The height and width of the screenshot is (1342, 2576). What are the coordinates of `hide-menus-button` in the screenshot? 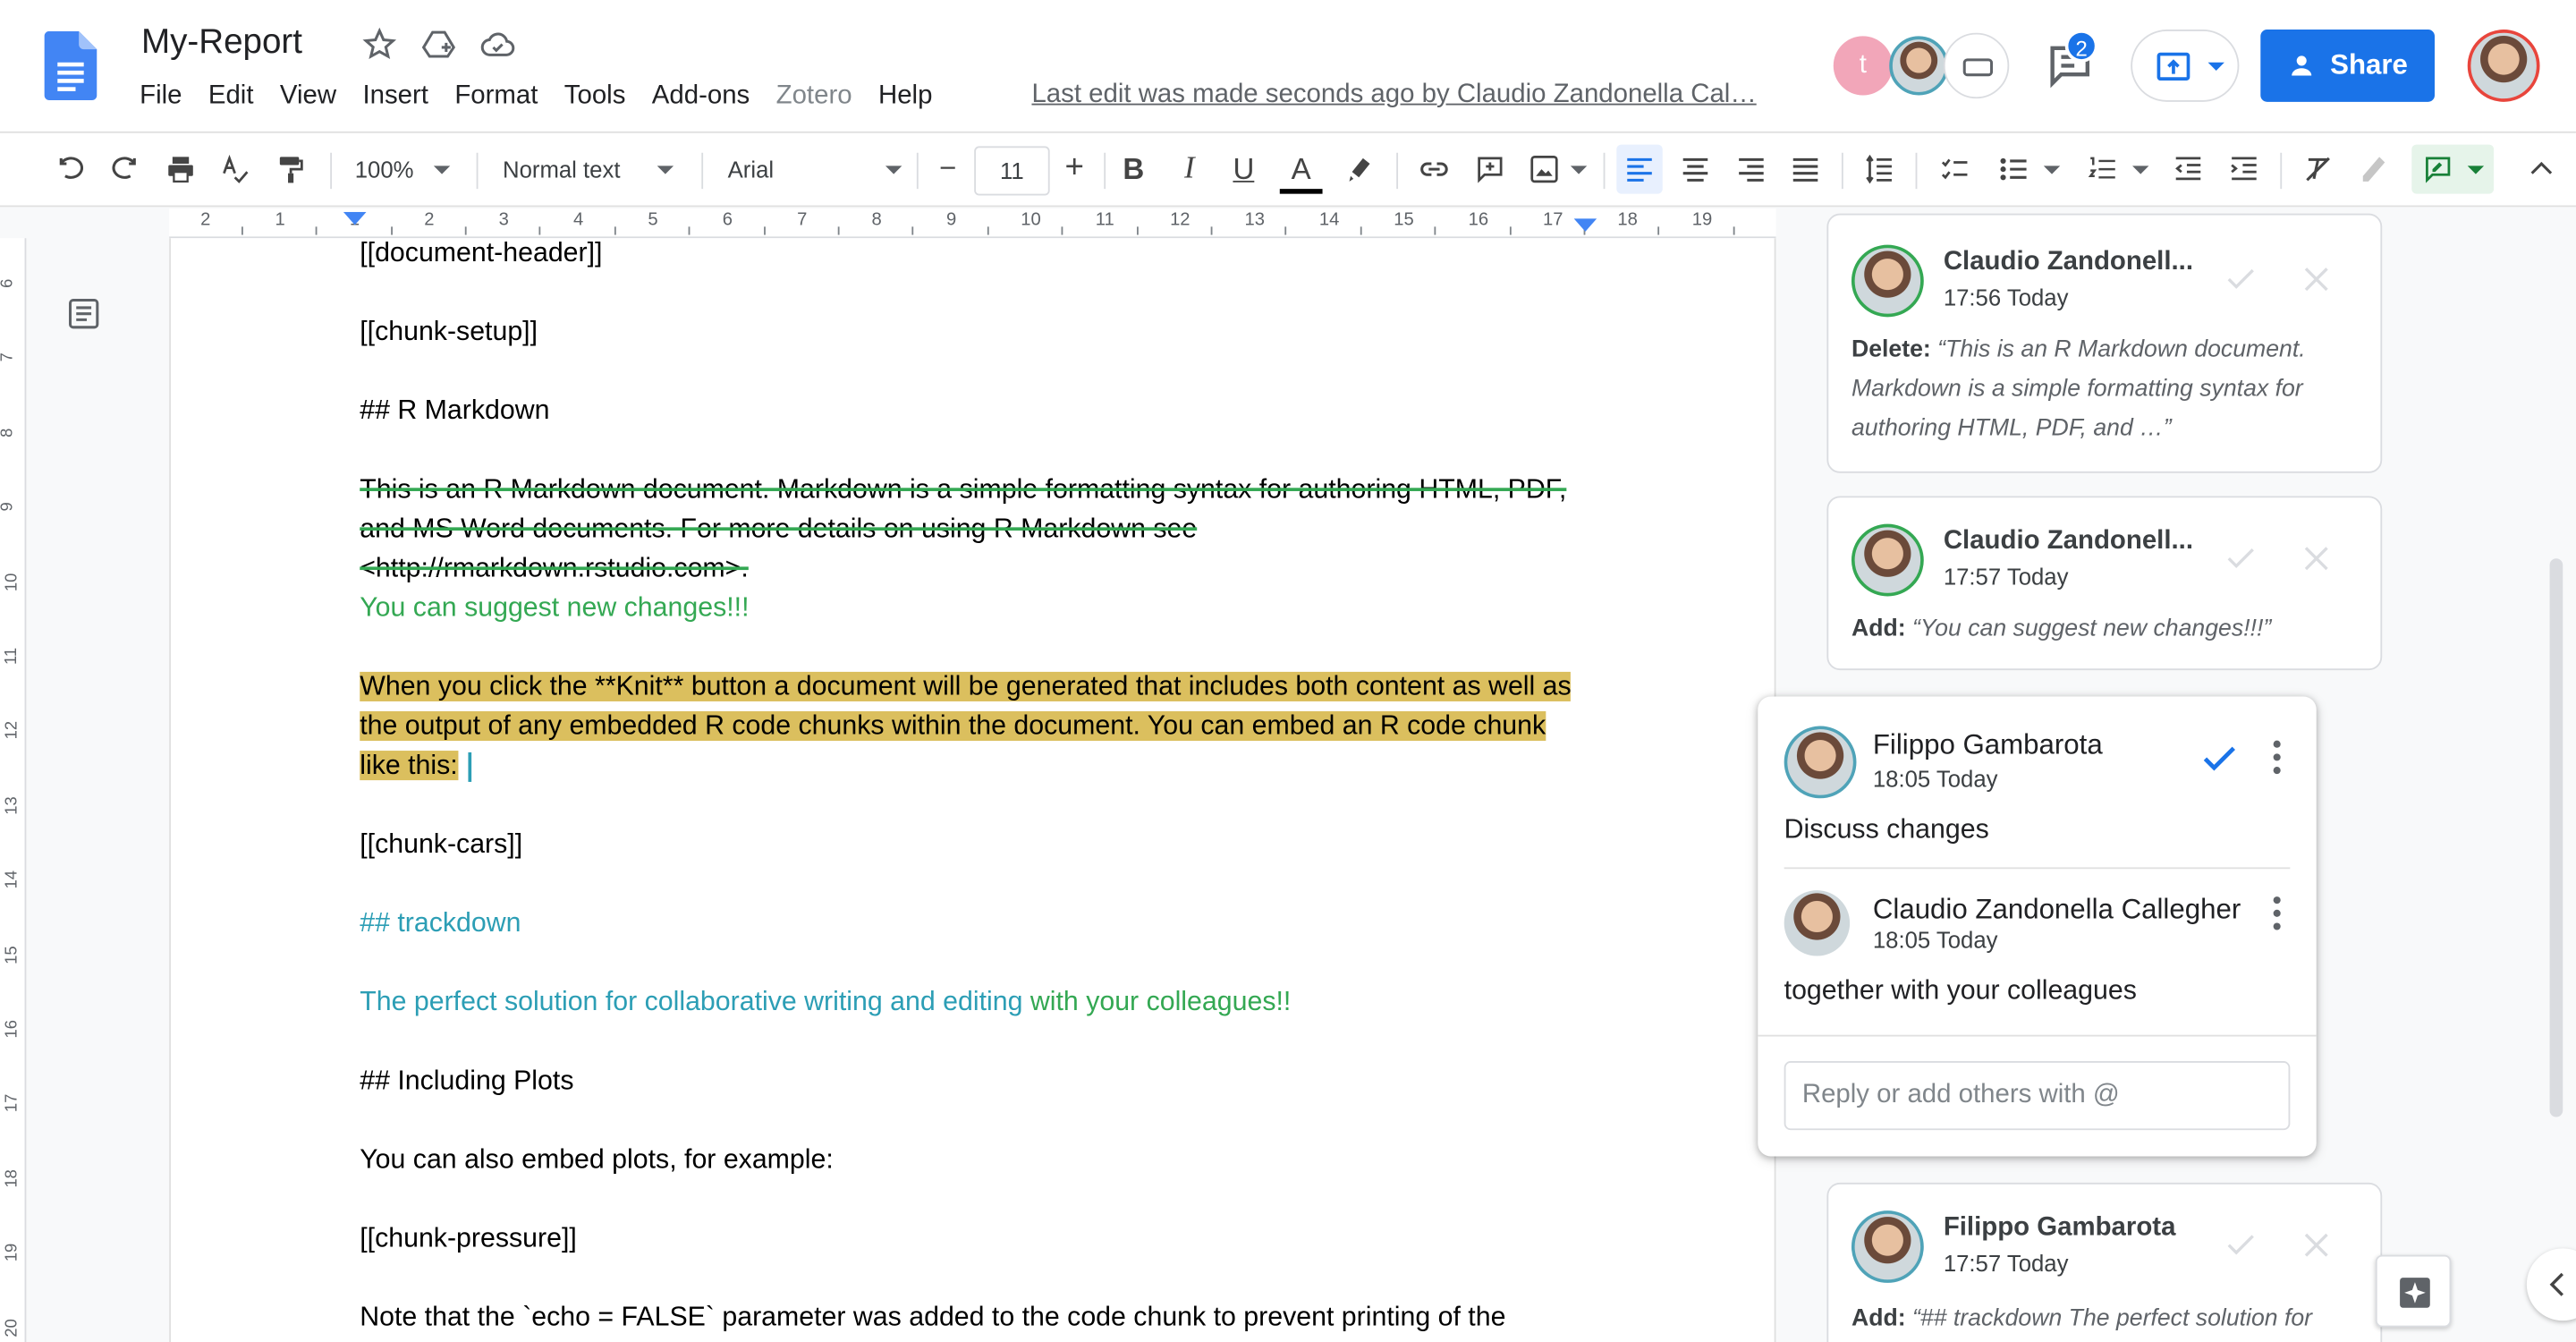 It's located at (2541, 169).